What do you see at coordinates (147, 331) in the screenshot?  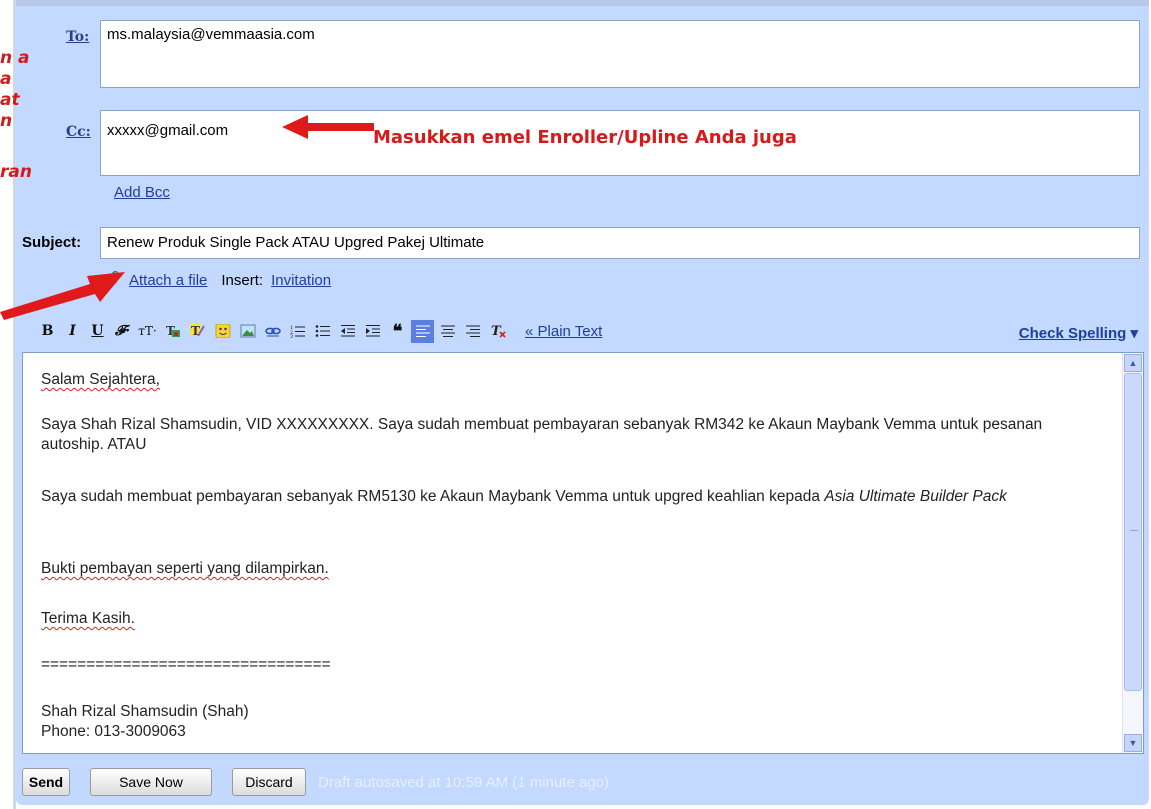 I see `font-size-button: тT·` at bounding box center [147, 331].